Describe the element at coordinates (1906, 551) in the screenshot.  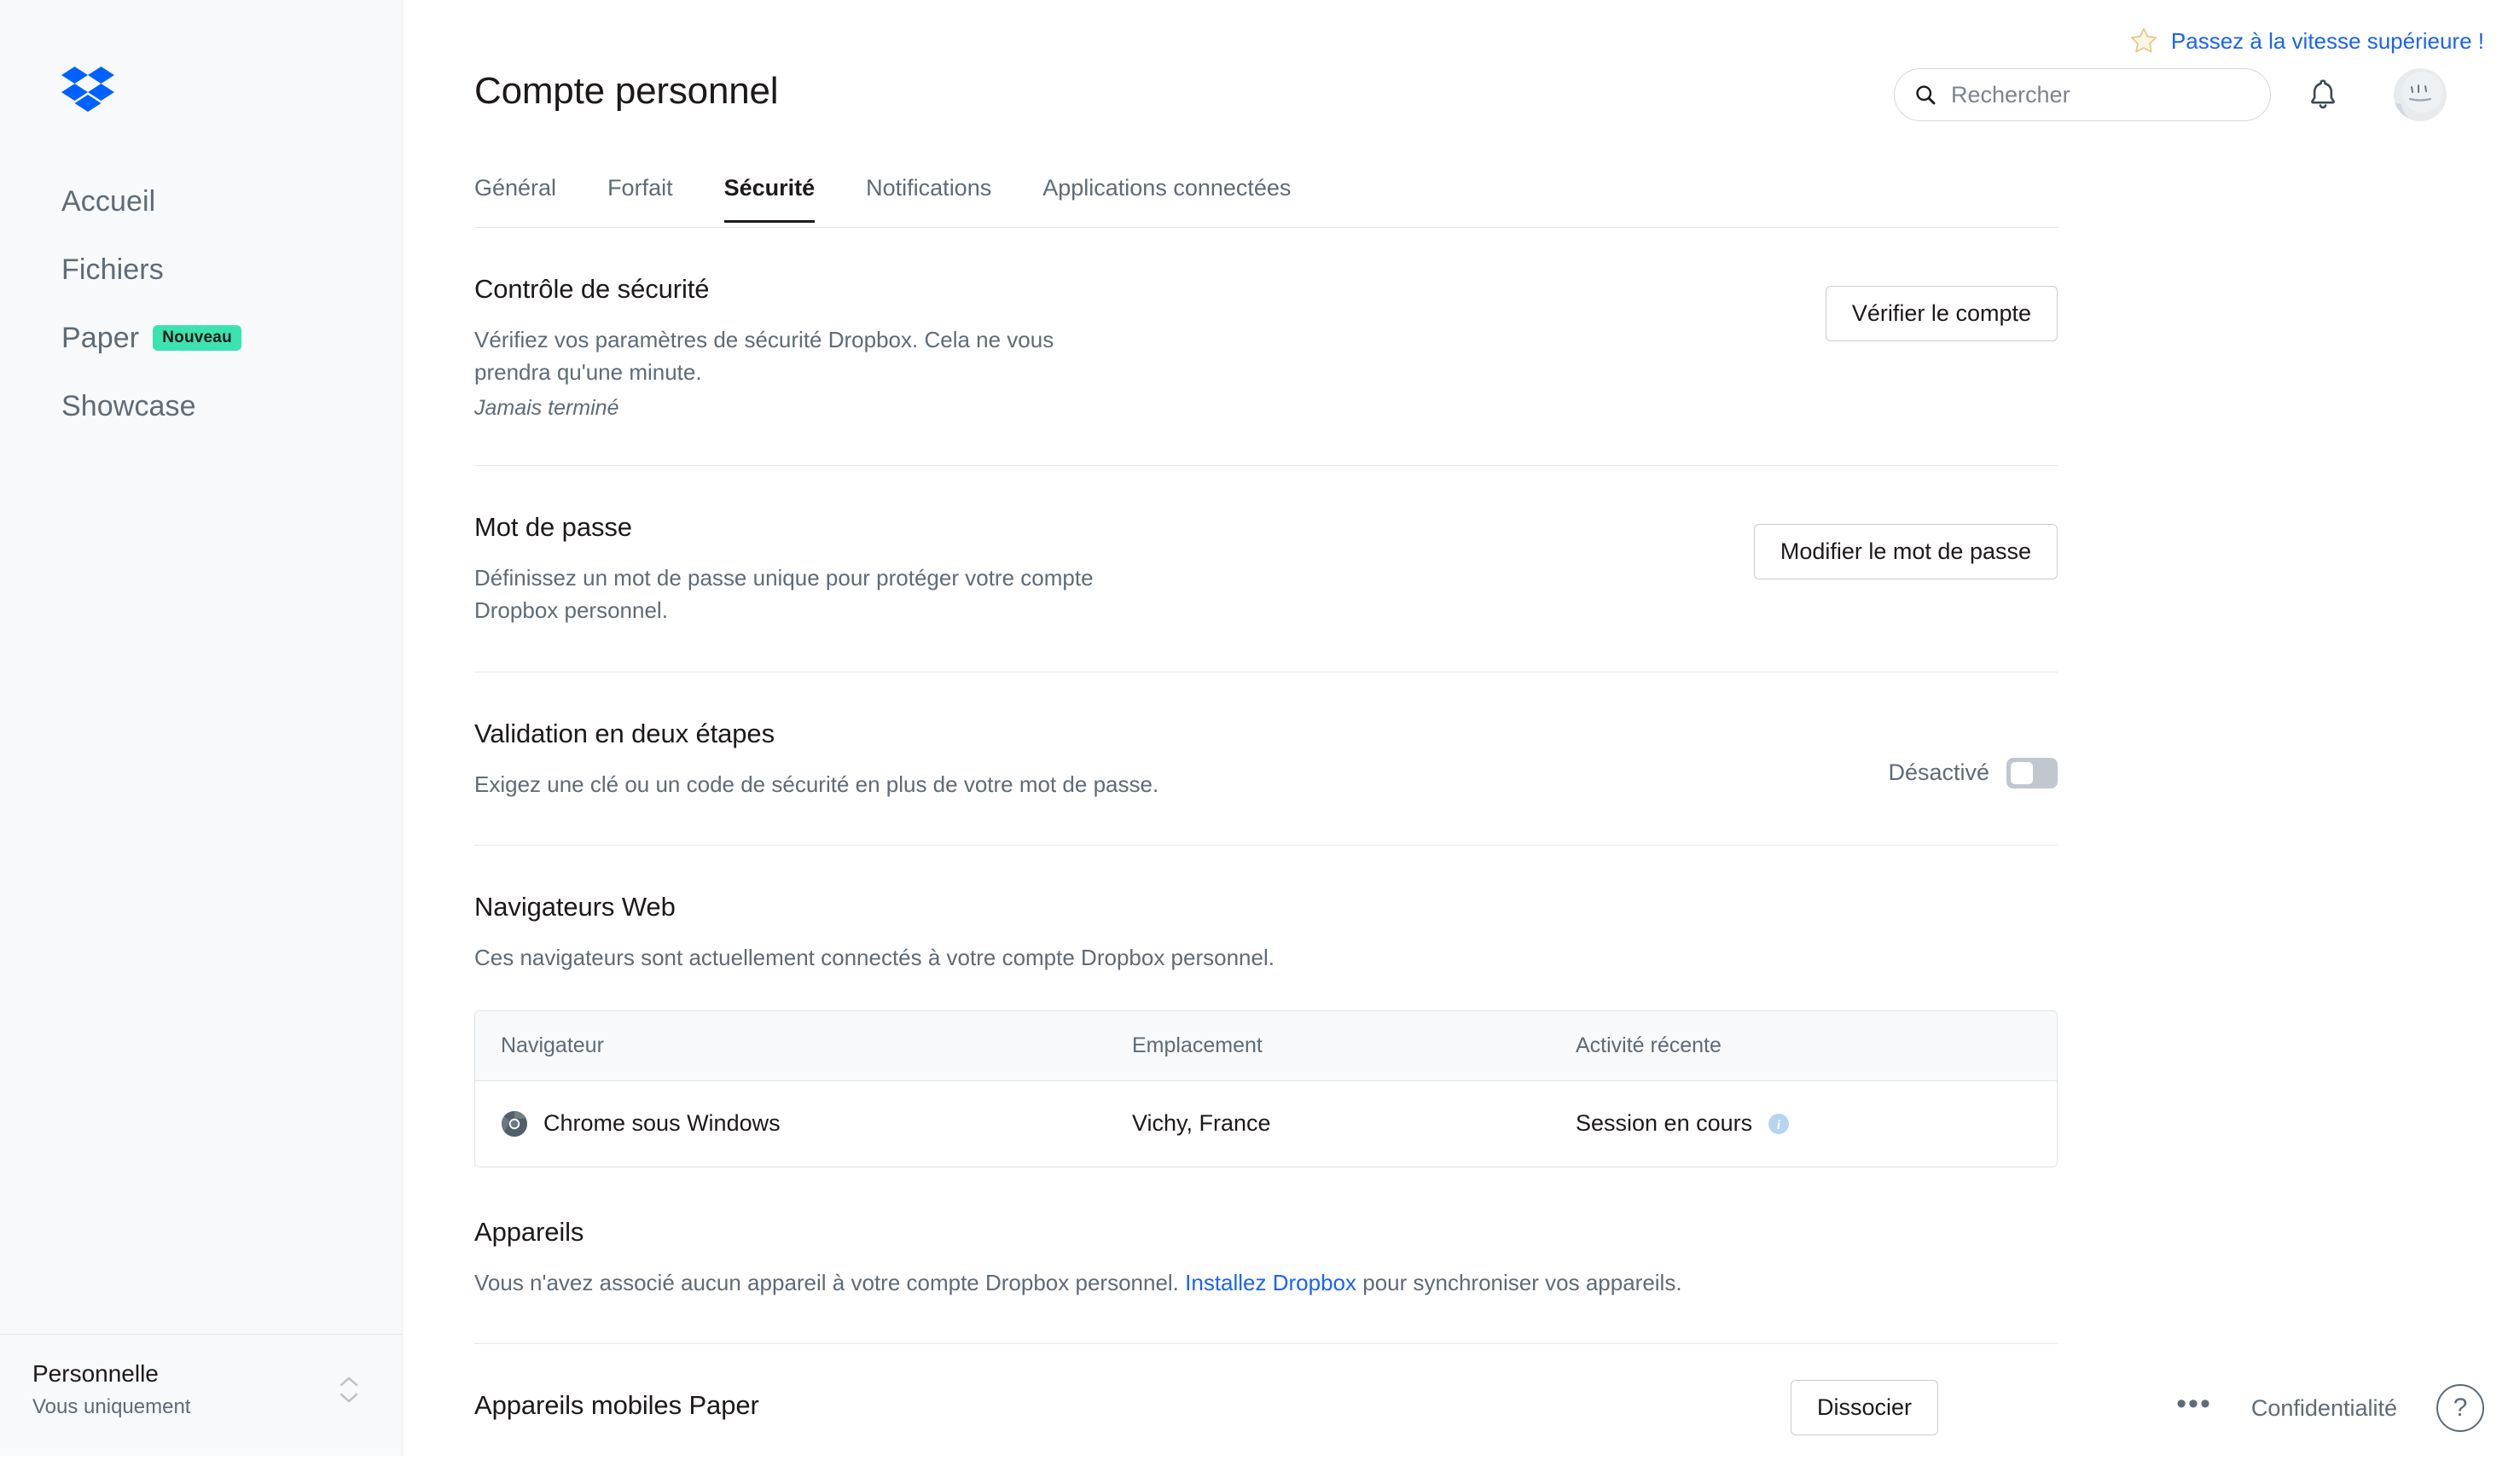
I see `change-password-button: Modifier le mot de passe` at that location.